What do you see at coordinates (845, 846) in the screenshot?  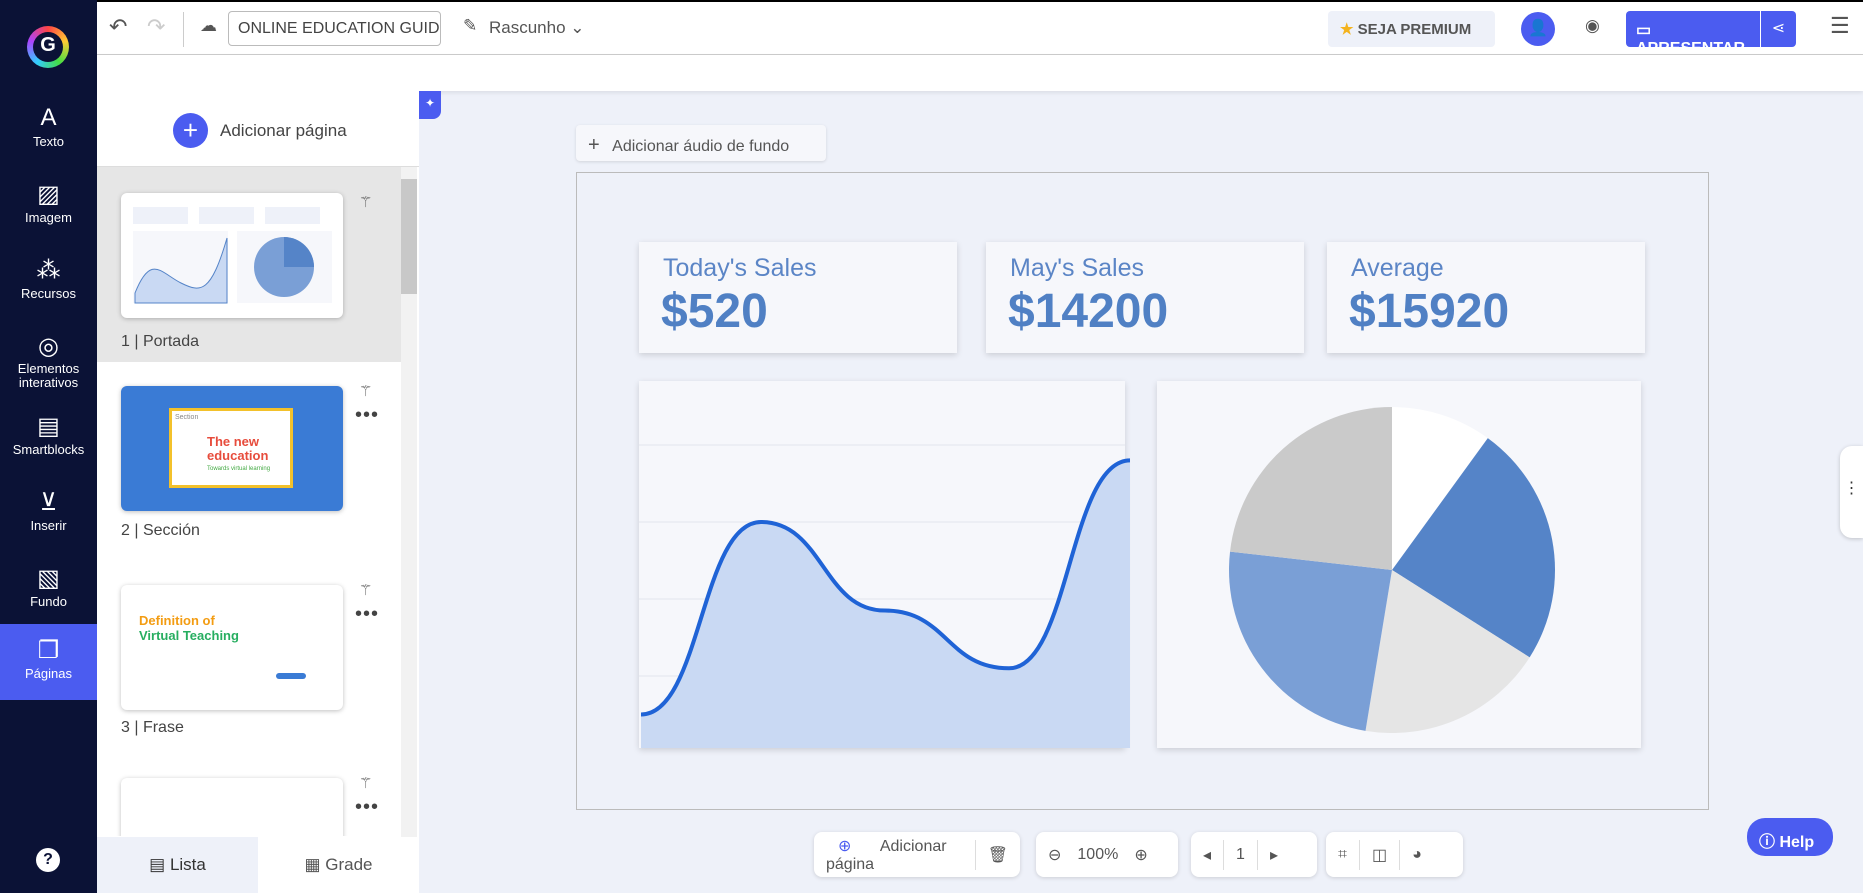 I see `plus-circle-icon: ⊕` at bounding box center [845, 846].